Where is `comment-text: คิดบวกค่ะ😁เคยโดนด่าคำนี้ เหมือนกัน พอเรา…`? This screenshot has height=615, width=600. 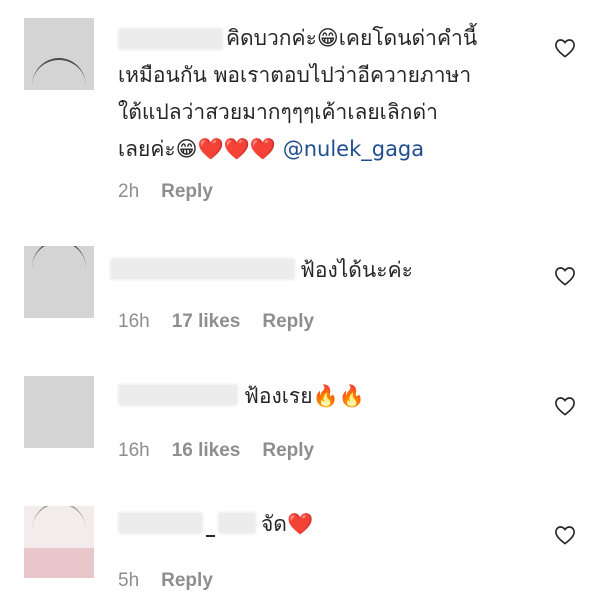
comment-text: คิดบวกค่ะ😁เคยโดนด่าคำนี้ เหมือนกัน พอเรา… is located at coordinates (298, 93).